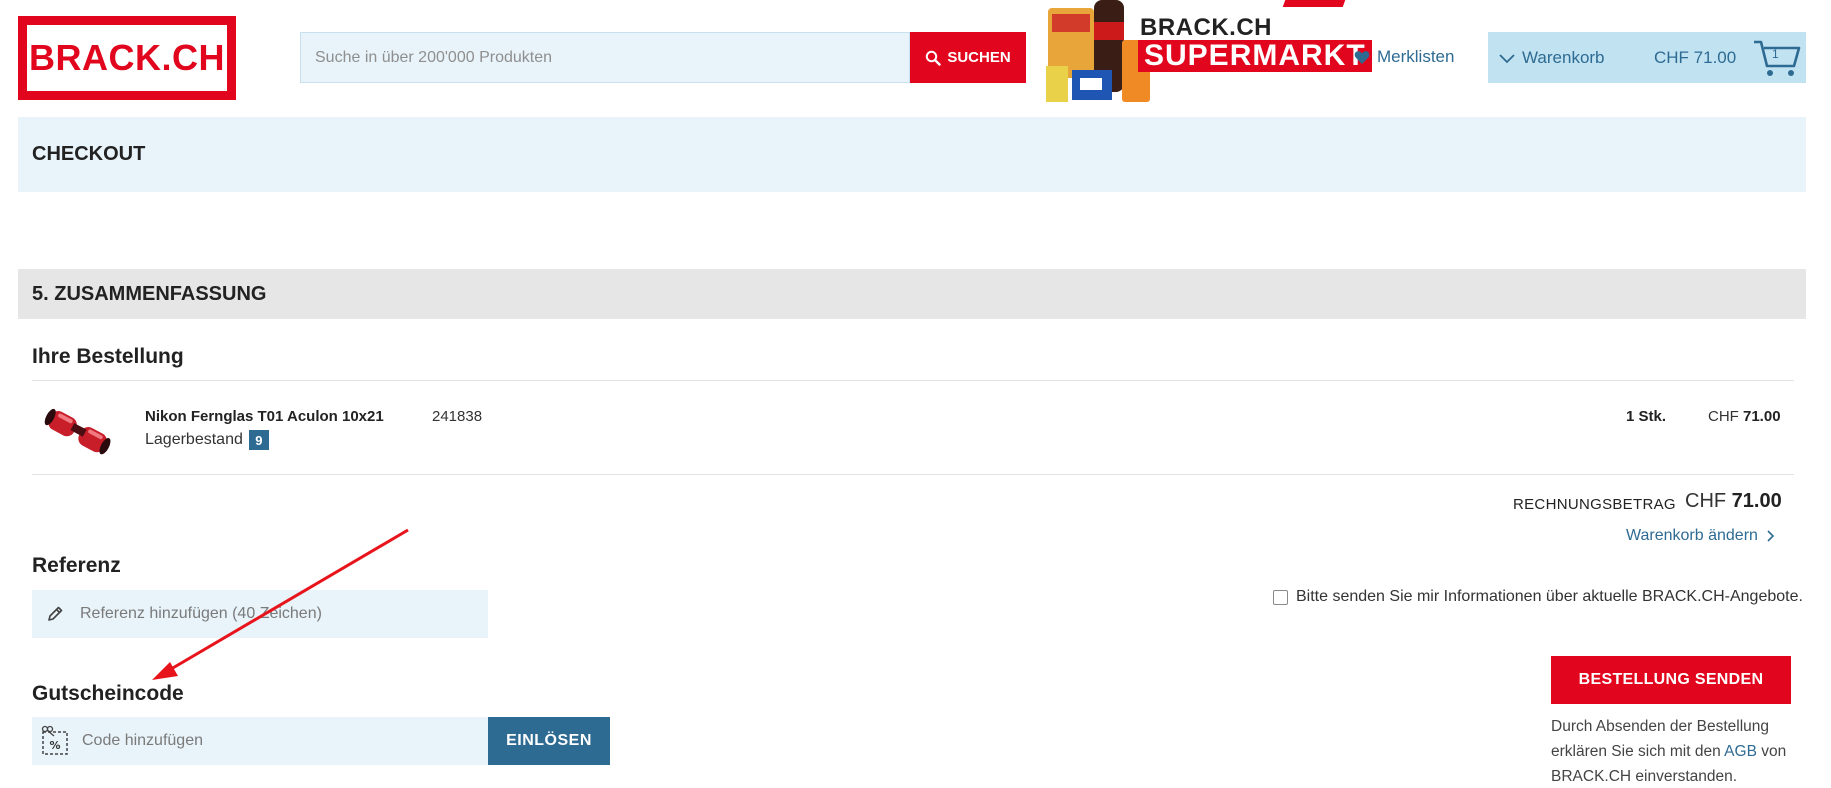  Describe the element at coordinates (264, 416) in the screenshot. I see `product-name: Nikon Fernglas T01 Aculon 10x21` at that location.